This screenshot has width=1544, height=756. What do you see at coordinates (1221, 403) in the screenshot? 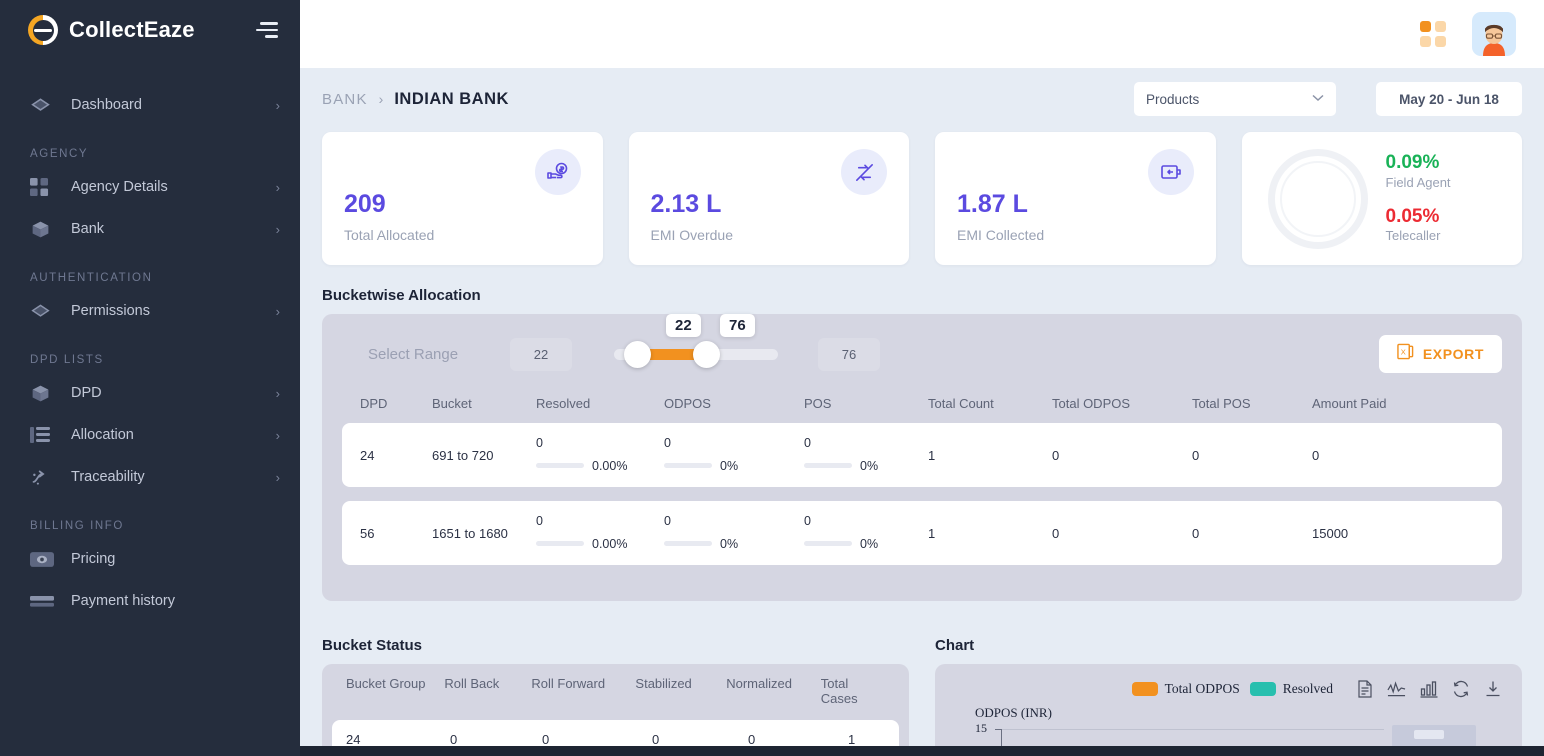
I see `column-header-total-pos: Total POS` at bounding box center [1221, 403].